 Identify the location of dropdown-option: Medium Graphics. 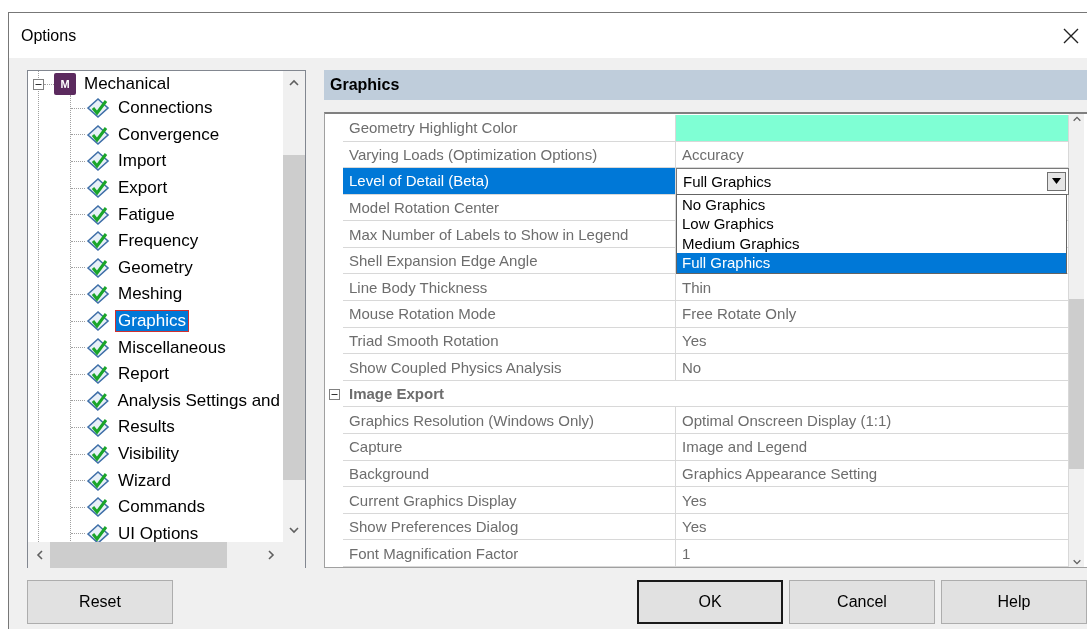
(871, 243).